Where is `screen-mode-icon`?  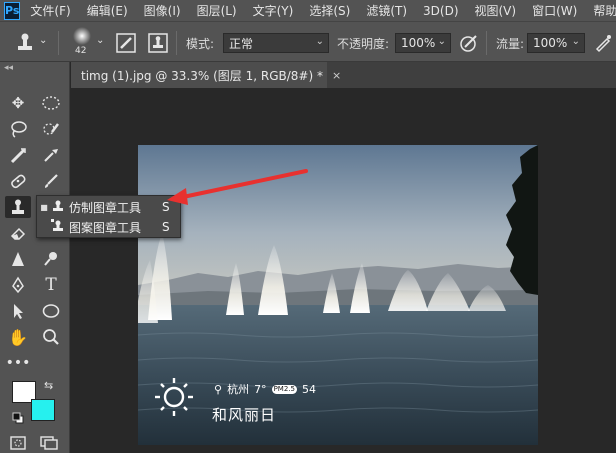
screen-mode-icon is located at coordinates (49, 444).